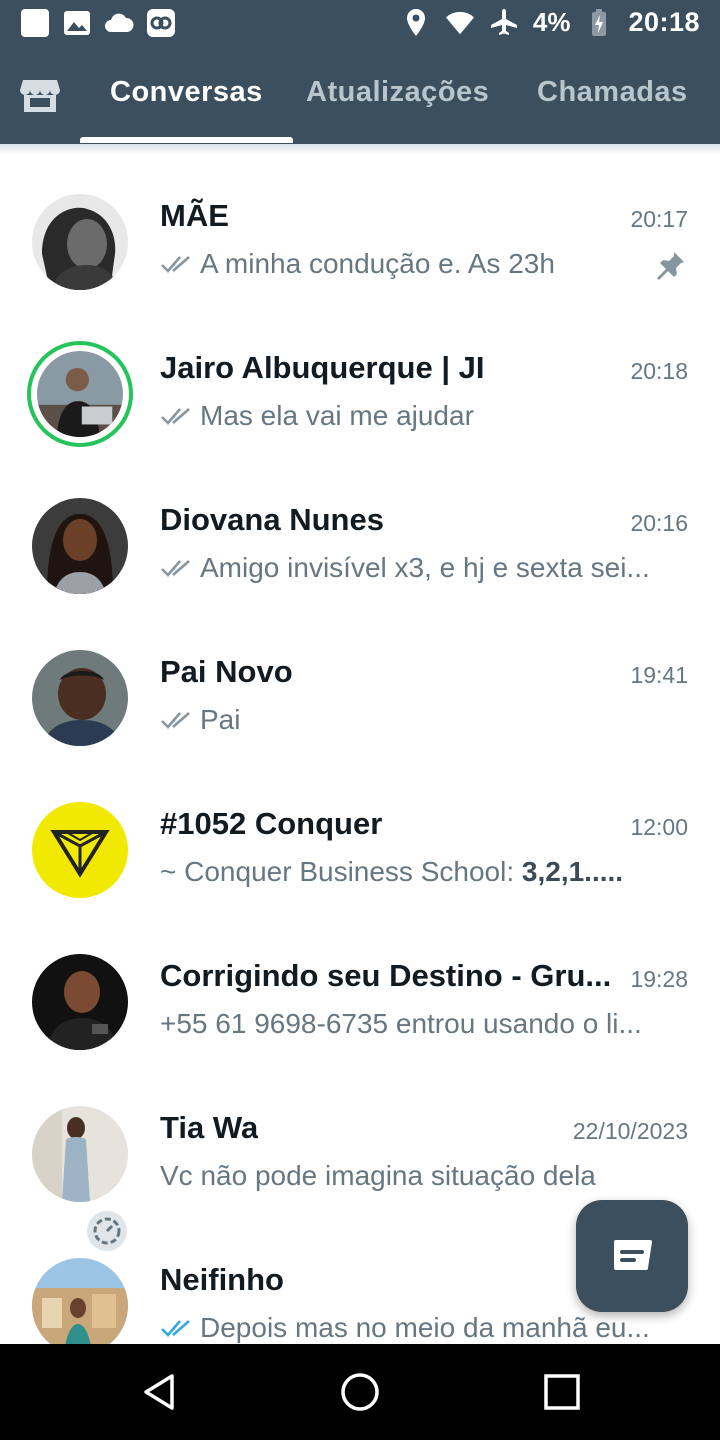  What do you see at coordinates (175, 1328) in the screenshot?
I see `double-check-read-icon` at bounding box center [175, 1328].